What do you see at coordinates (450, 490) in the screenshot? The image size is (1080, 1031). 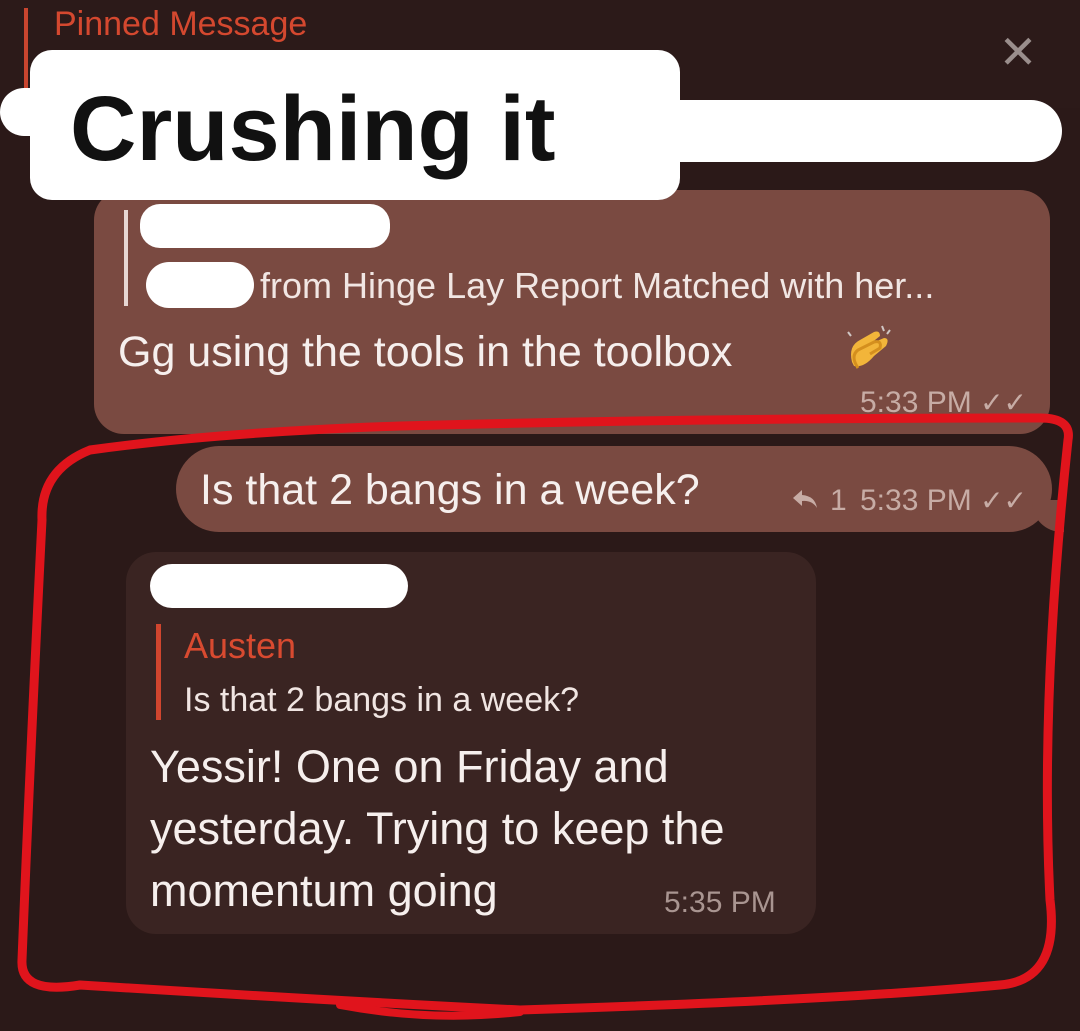 I see `message-text: Is that 2 bangs in a week?` at bounding box center [450, 490].